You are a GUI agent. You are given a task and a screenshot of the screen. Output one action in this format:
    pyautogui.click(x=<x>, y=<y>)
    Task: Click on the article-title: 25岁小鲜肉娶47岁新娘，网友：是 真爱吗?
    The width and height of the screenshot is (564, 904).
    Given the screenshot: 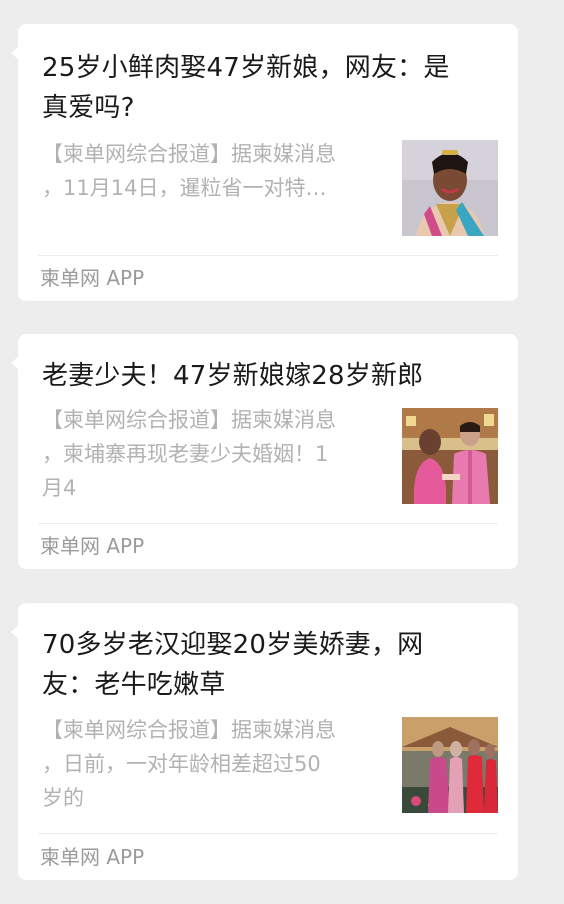 What is the action you would take?
    pyautogui.click(x=272, y=88)
    